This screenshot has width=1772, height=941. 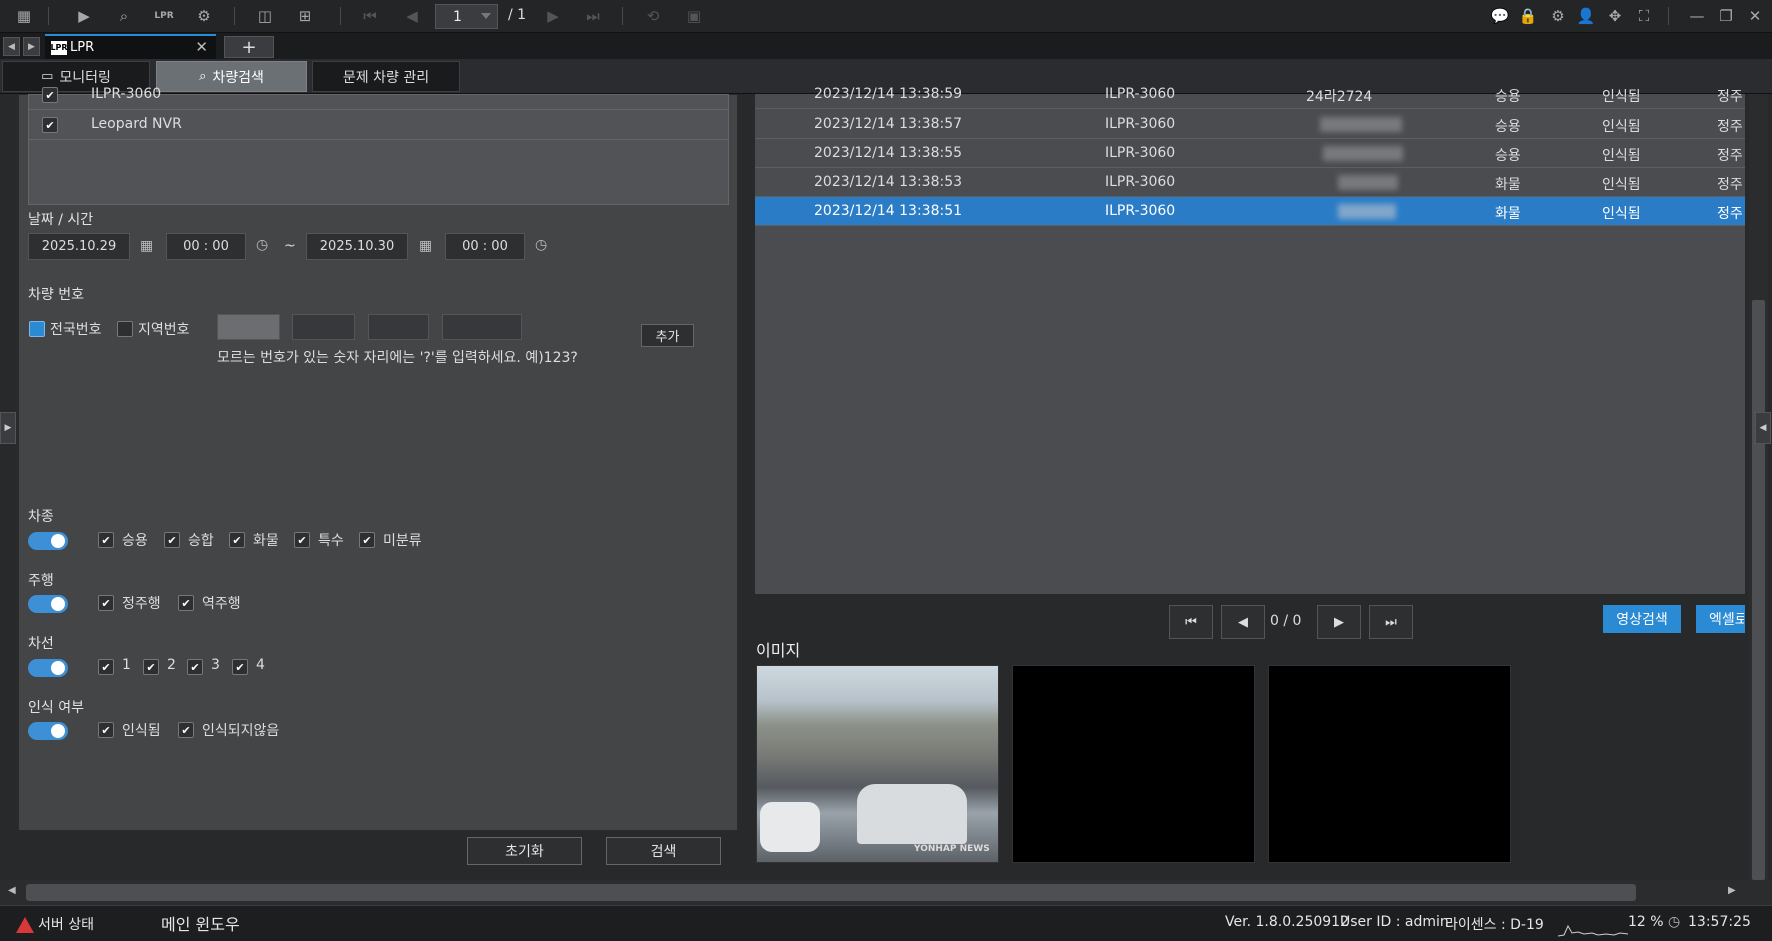 What do you see at coordinates (402, 541) in the screenshot?
I see `vehicle-type-option: 미분류` at bounding box center [402, 541].